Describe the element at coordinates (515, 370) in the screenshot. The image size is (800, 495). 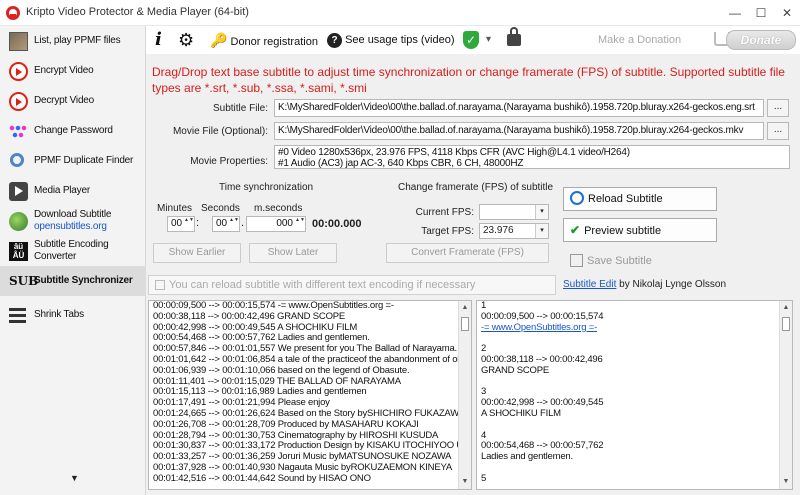
I see `preview-line: GRAND SCOPE` at that location.